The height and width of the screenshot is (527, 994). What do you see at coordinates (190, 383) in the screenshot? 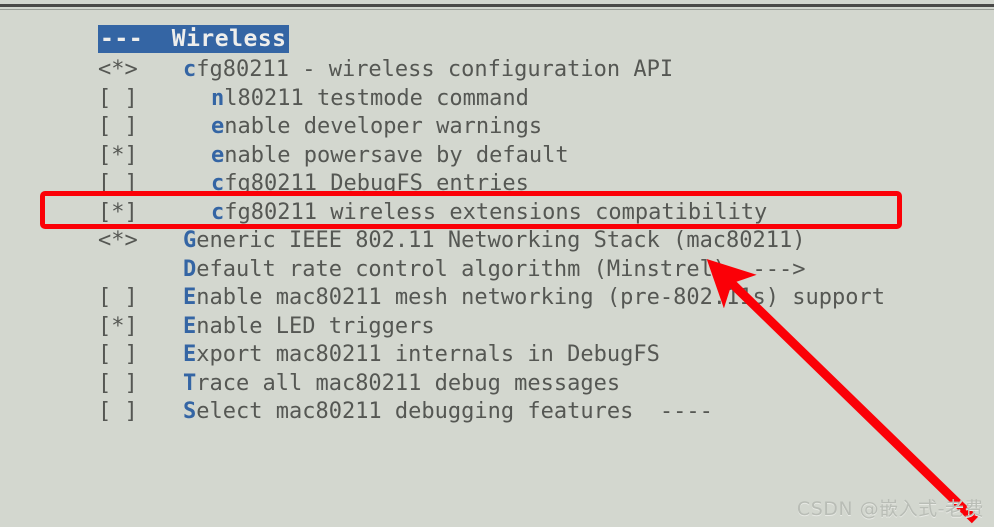
I see `option-hotkey-char: T` at bounding box center [190, 383].